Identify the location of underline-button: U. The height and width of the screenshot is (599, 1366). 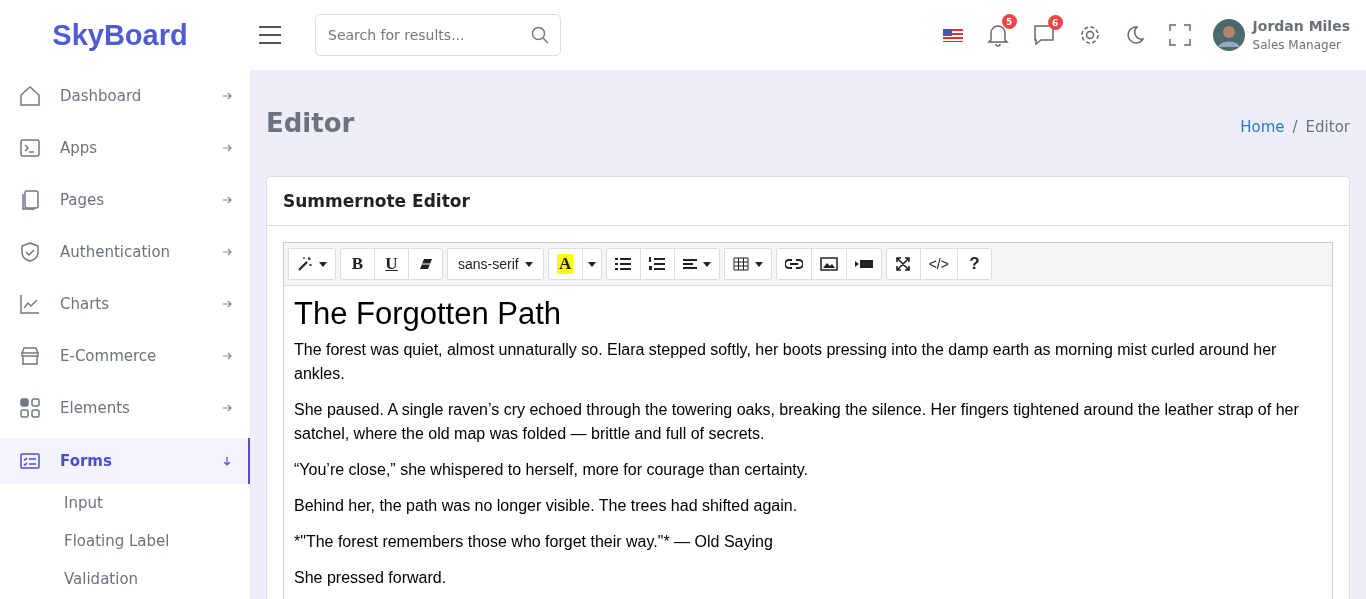
(391, 264).